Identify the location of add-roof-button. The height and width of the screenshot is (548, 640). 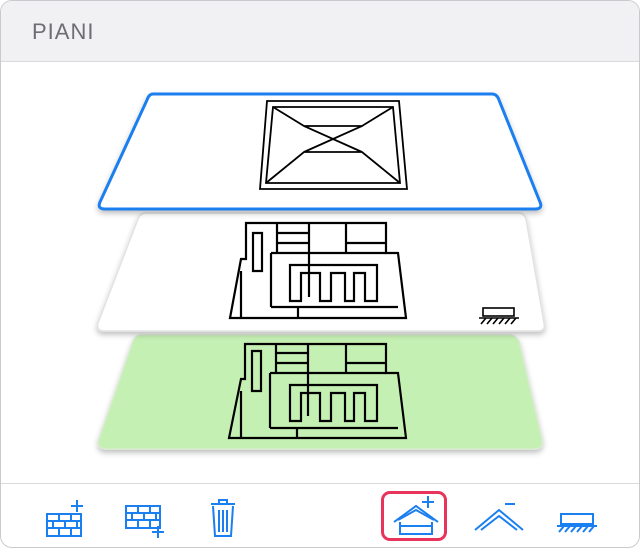
(416, 517).